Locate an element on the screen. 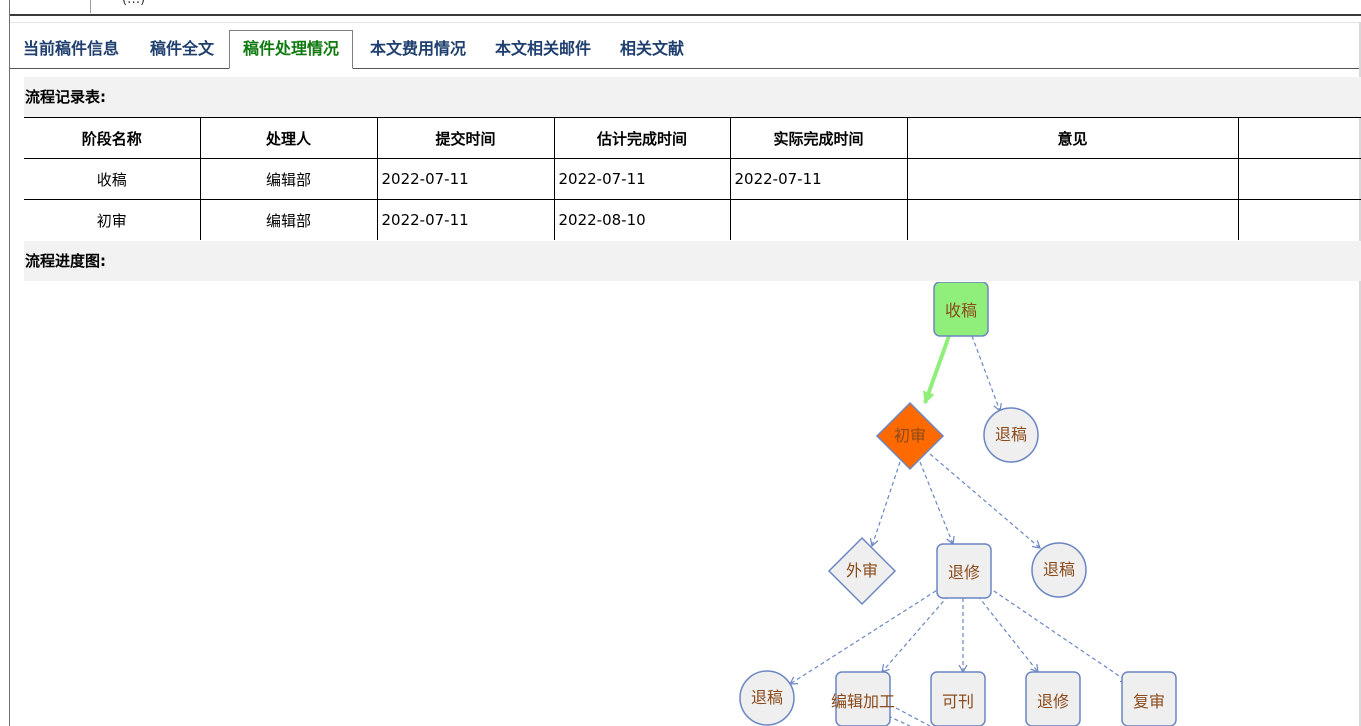  svg-text: 初审 is located at coordinates (910, 435).